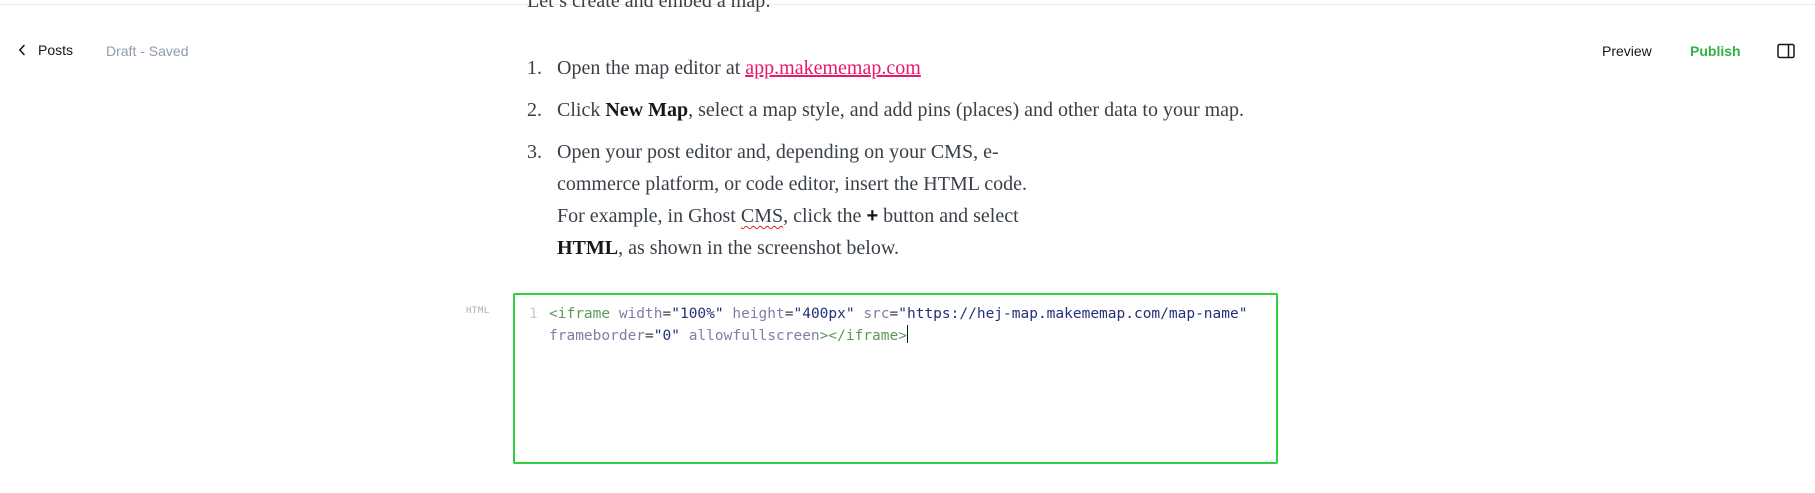 The image size is (1815, 493). I want to click on code-token-string: "https://hej-map.makememap.com/map-name", so click(1073, 314).